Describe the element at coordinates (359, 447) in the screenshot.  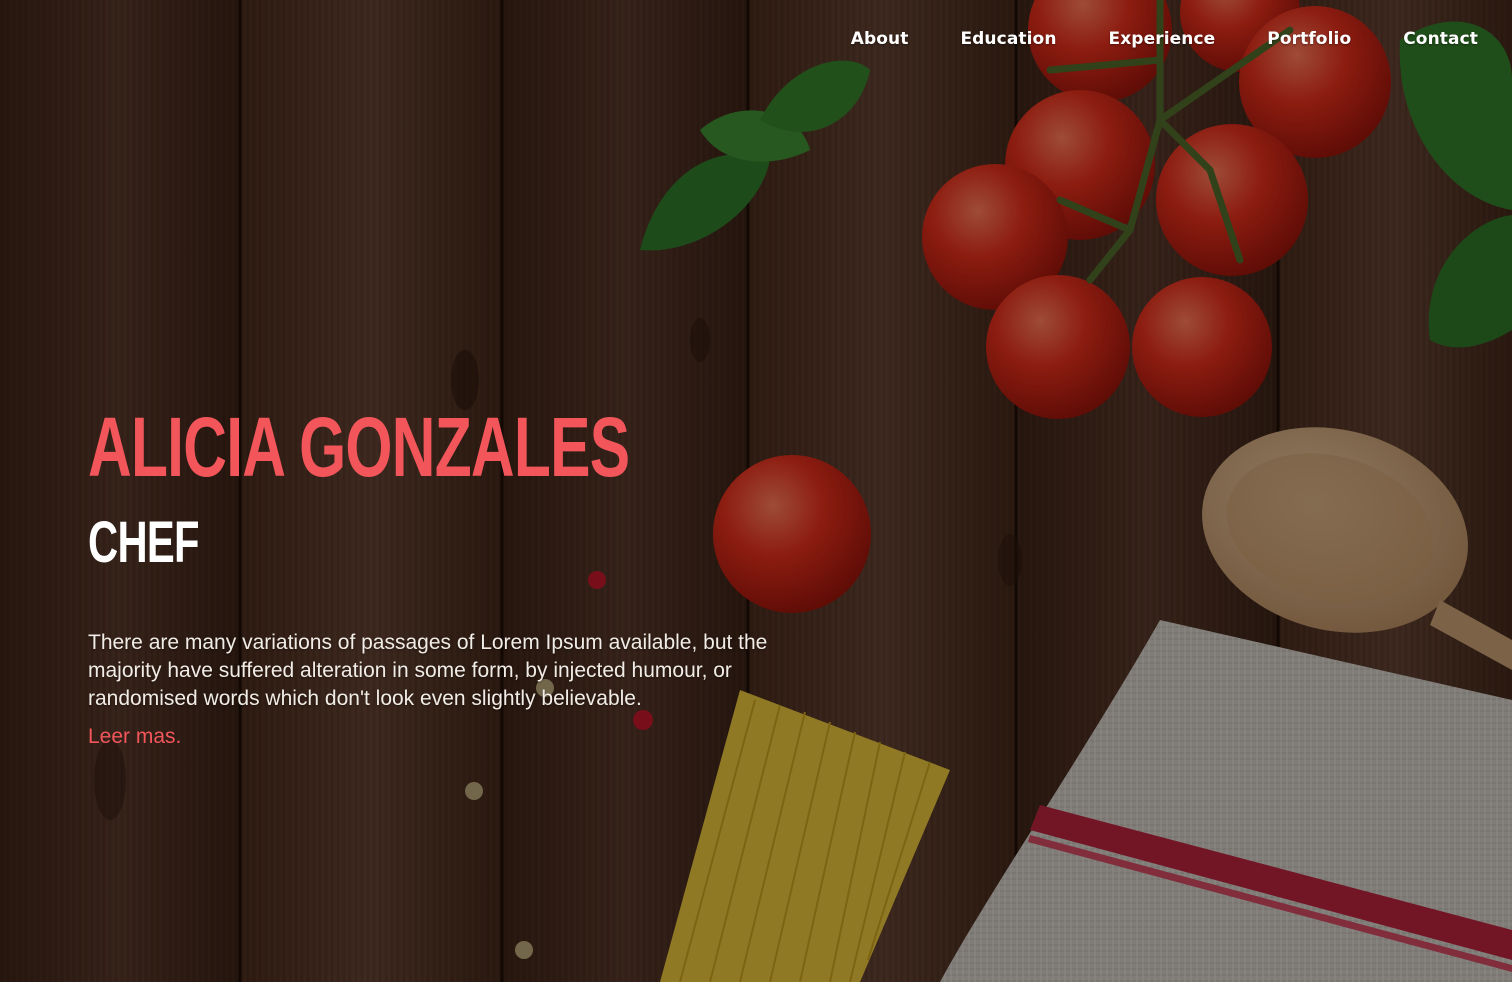
I see `hero-name: ALICIA GONZALES` at that location.